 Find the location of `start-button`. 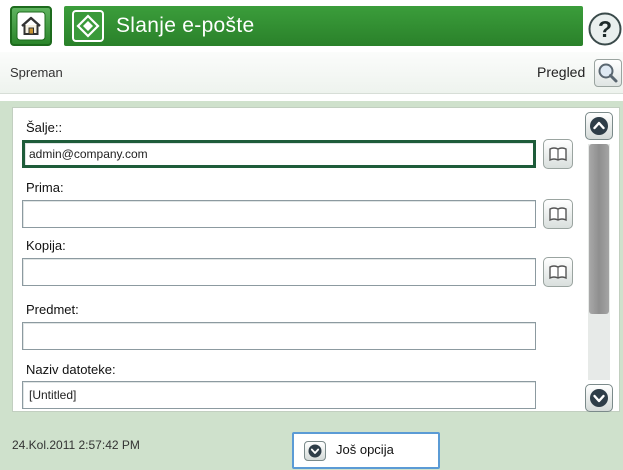

start-button is located at coordinates (88, 26).